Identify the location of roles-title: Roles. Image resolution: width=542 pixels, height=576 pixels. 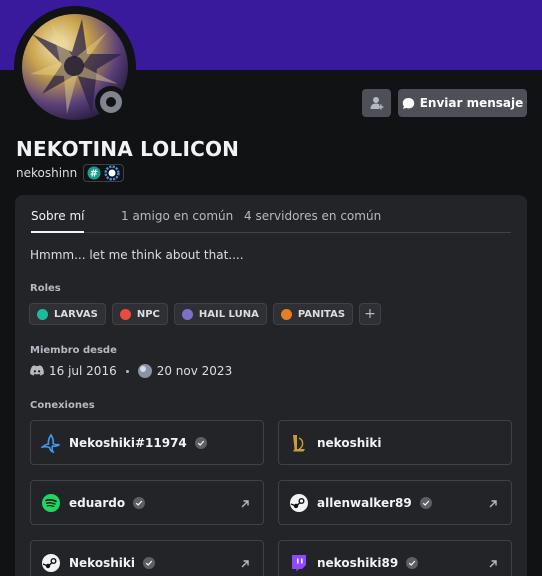
(45, 288).